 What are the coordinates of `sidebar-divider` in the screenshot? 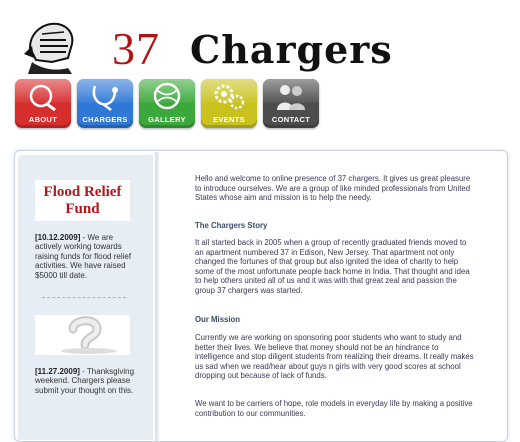 It's located at (157, 296).